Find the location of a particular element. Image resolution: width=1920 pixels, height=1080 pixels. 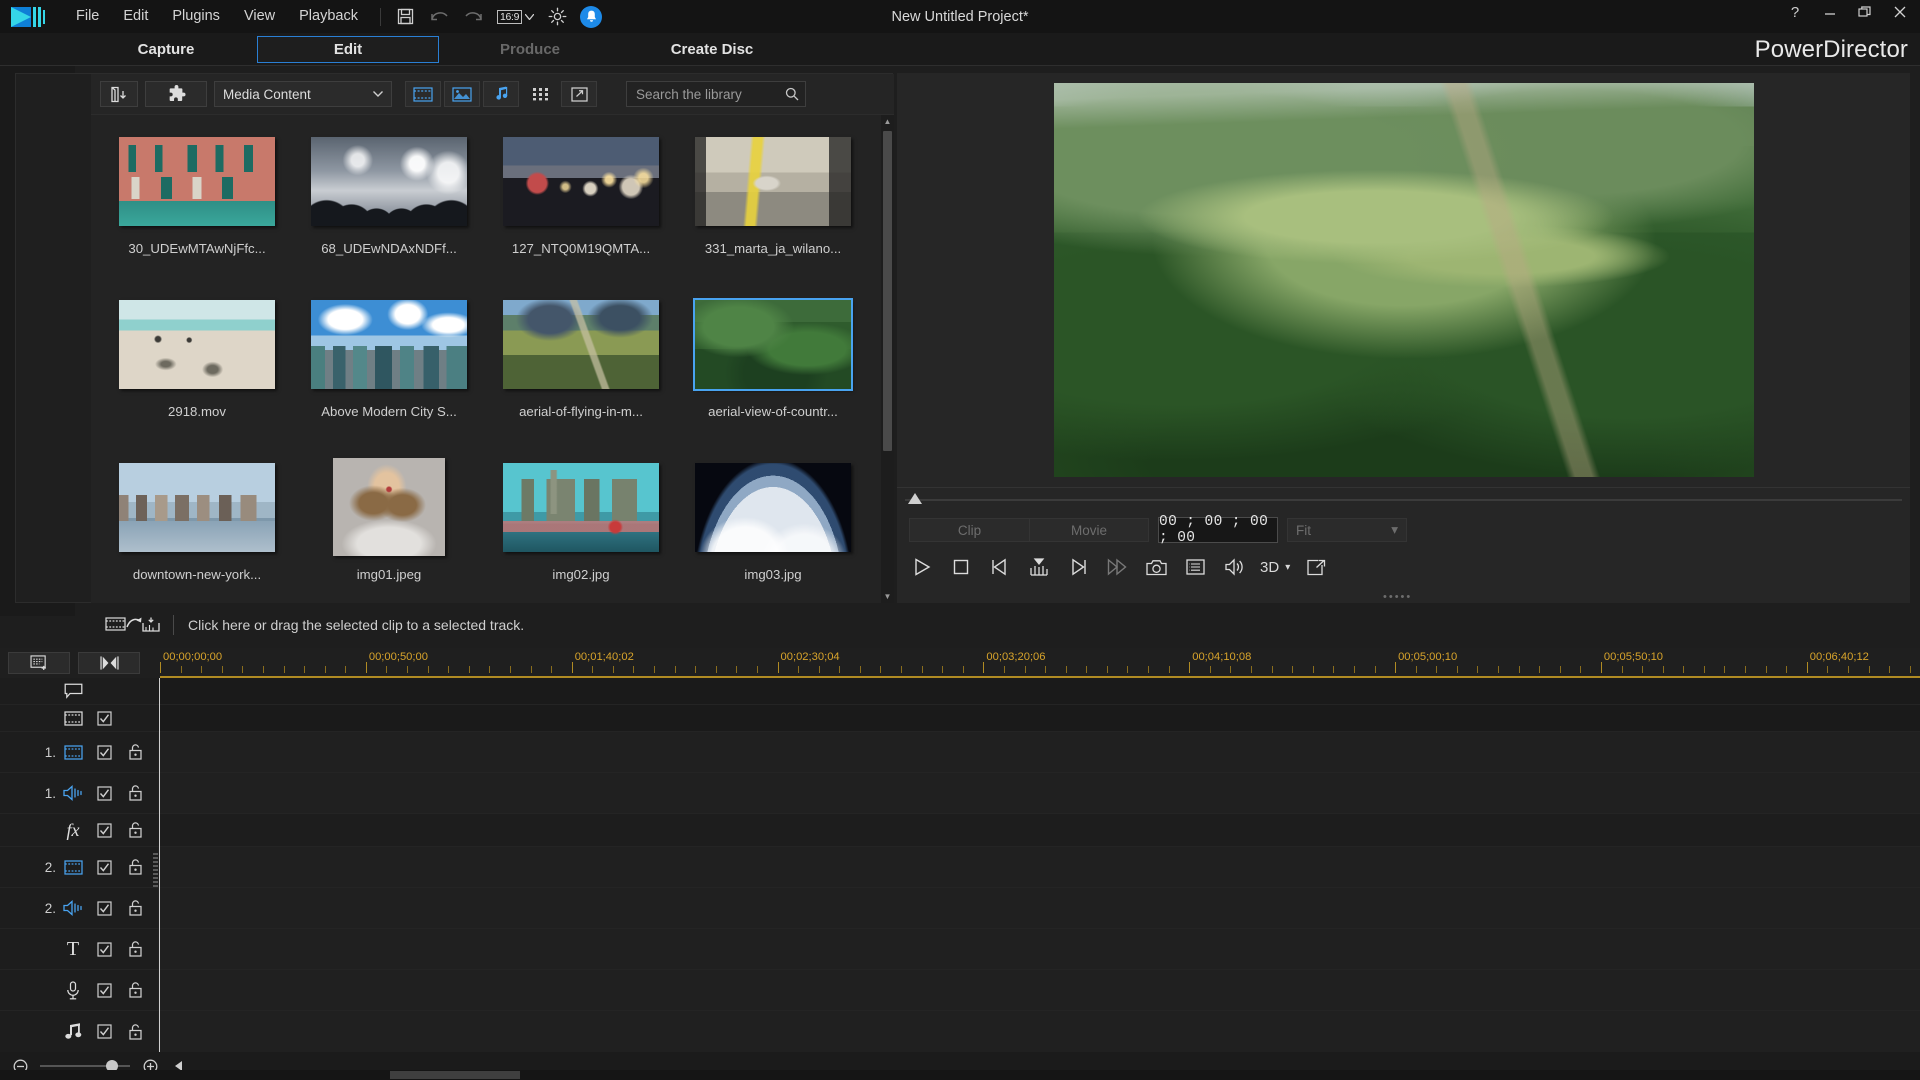

pop-out-icon is located at coordinates (1316, 567).